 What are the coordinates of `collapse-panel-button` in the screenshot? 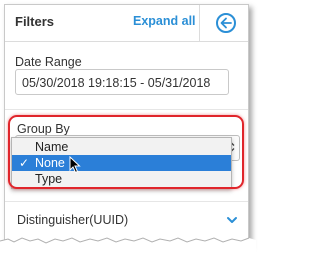 It's located at (223, 23).